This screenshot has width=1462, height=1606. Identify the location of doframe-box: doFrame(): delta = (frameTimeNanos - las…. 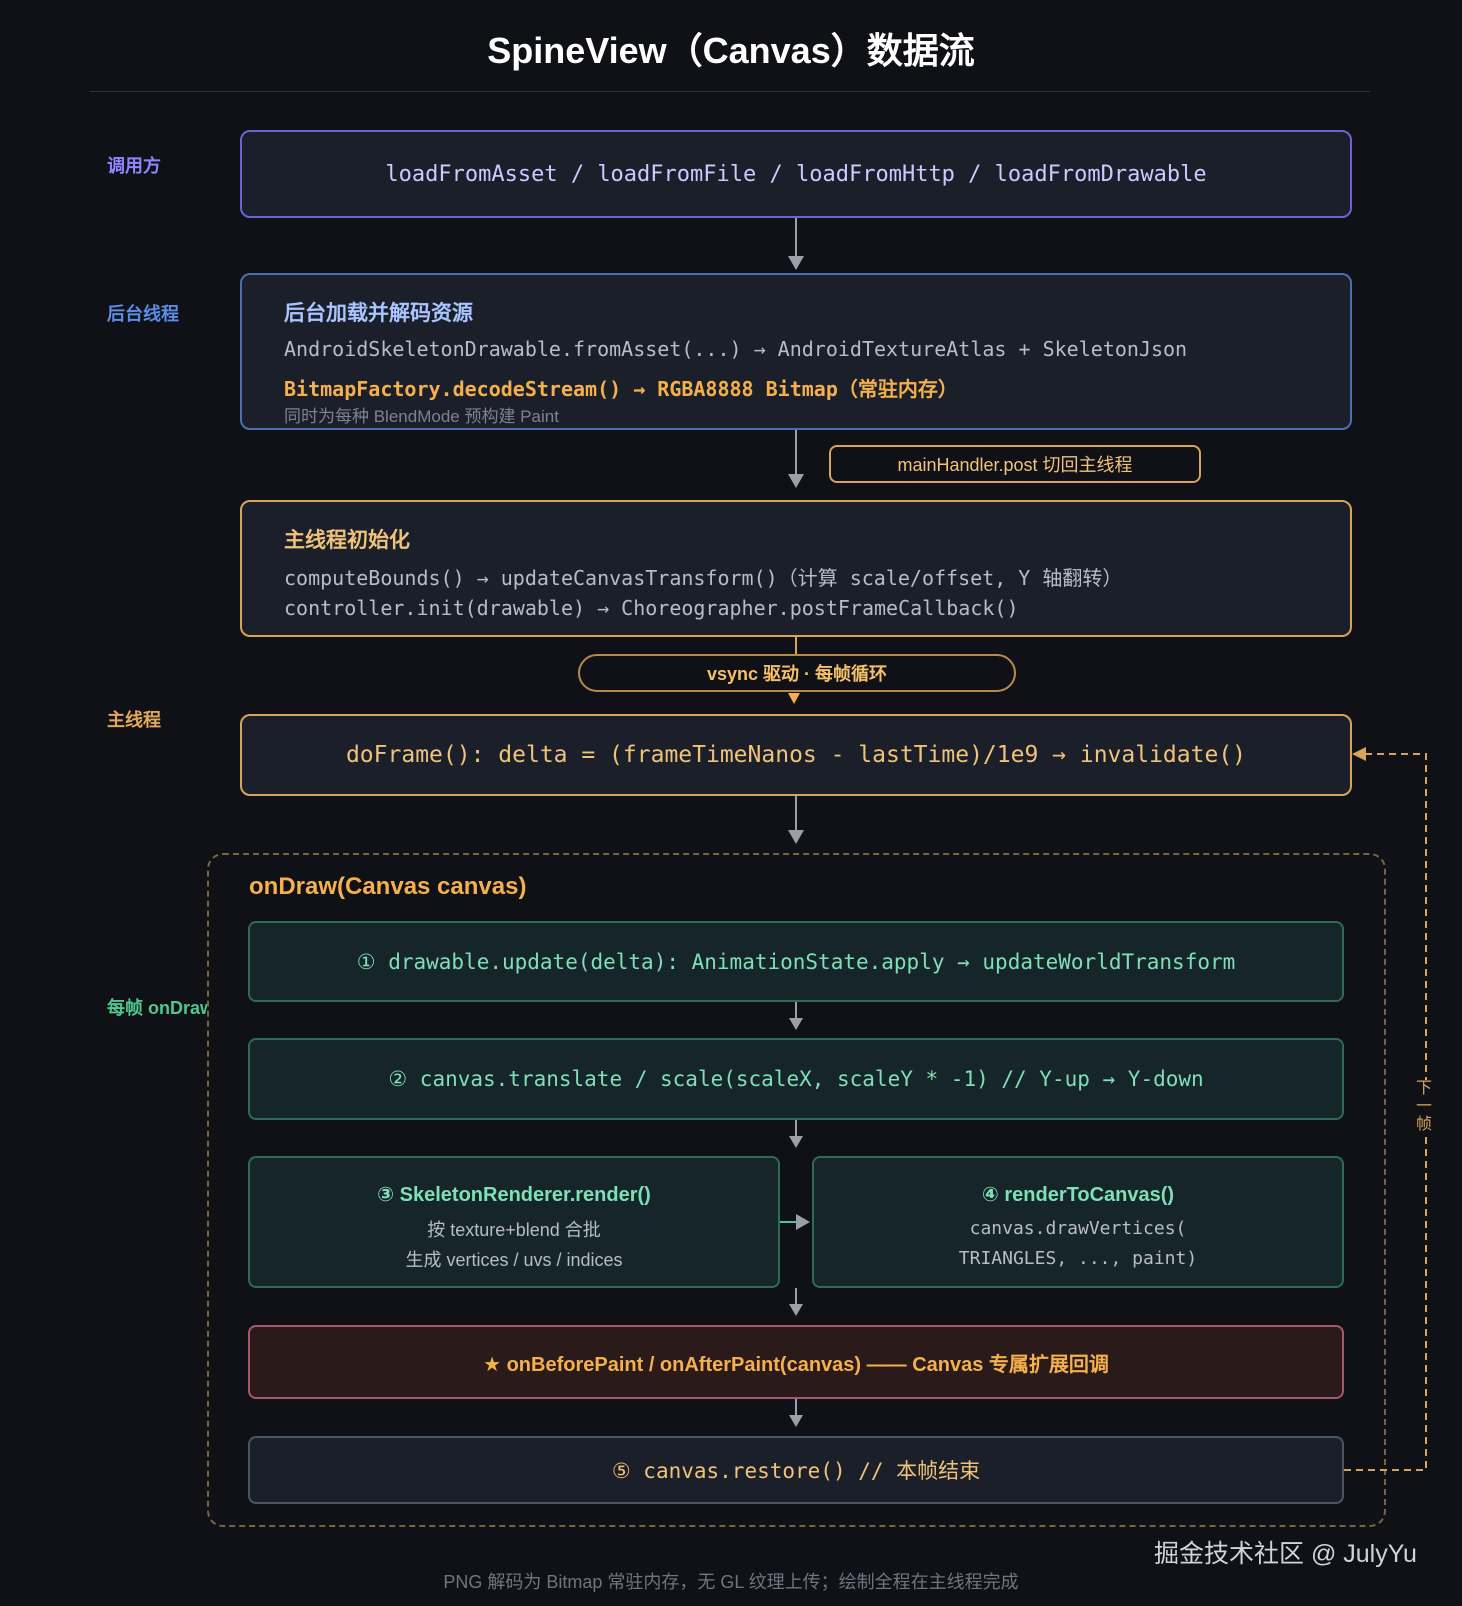
(796, 755).